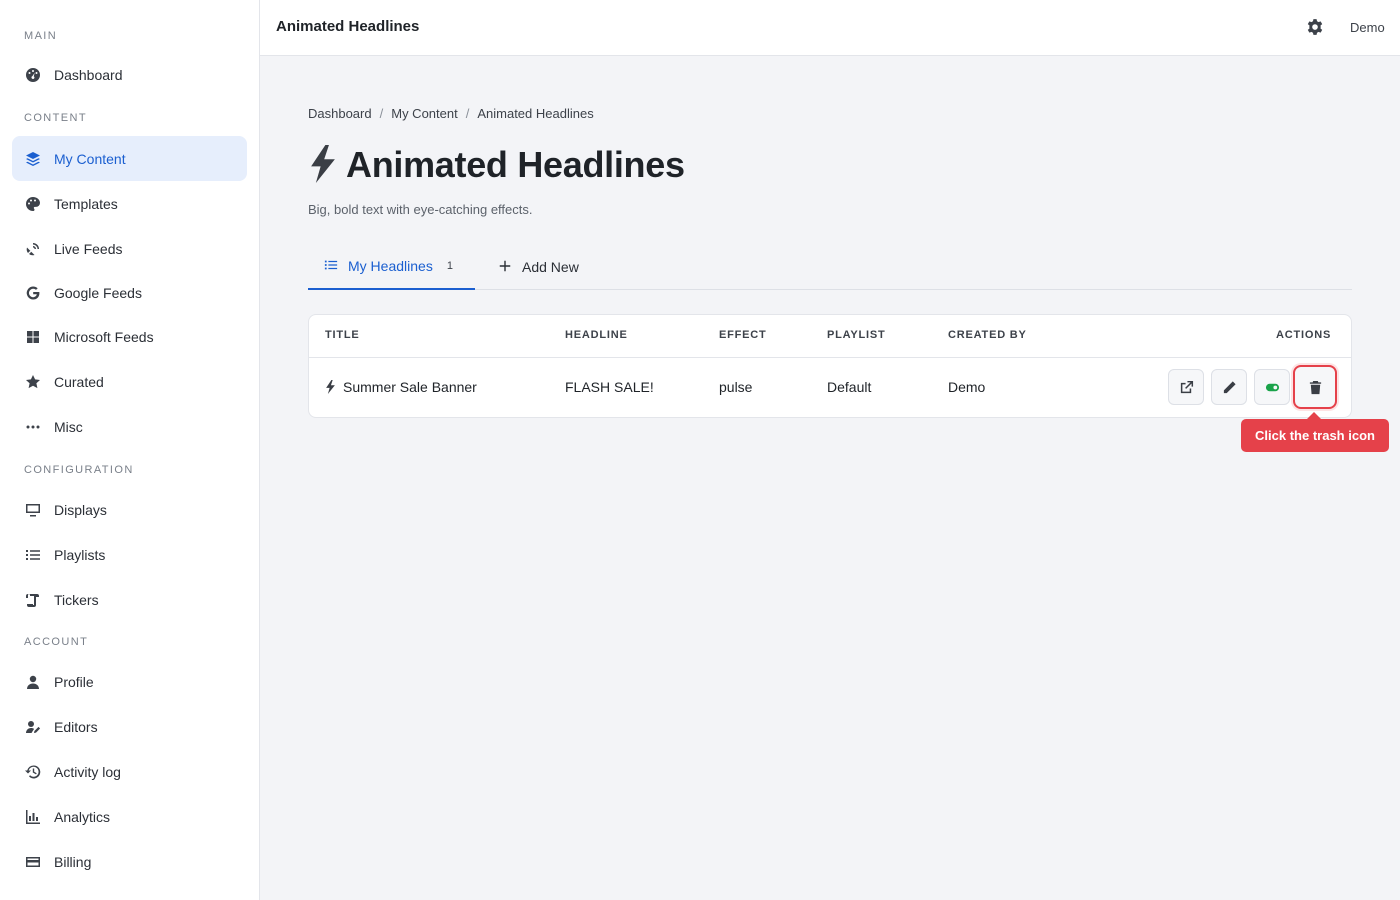 The height and width of the screenshot is (900, 1400). What do you see at coordinates (830, 357) in the screenshot?
I see `header-divider` at bounding box center [830, 357].